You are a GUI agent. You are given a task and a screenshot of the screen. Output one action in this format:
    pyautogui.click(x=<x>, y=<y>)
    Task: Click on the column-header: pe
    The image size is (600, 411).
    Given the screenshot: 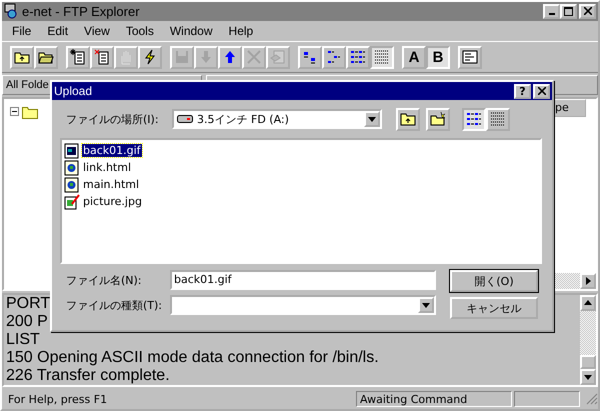 What is the action you would take?
    pyautogui.click(x=570, y=107)
    